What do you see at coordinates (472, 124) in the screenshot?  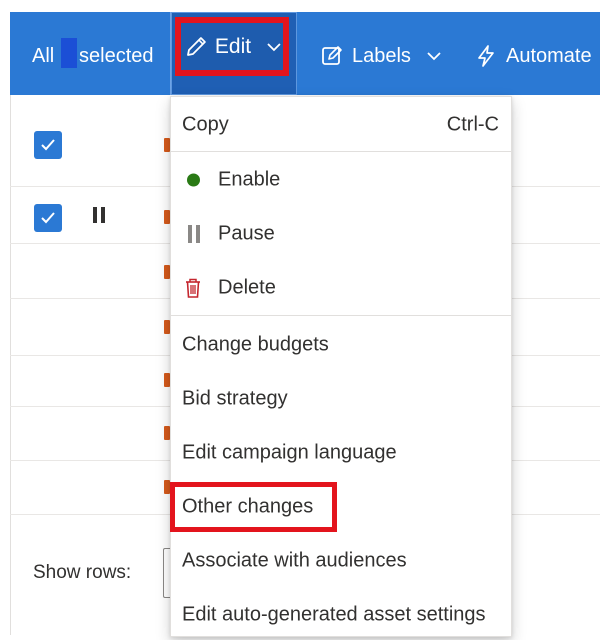 I see `keyboard-shortcut: Ctrl-C` at bounding box center [472, 124].